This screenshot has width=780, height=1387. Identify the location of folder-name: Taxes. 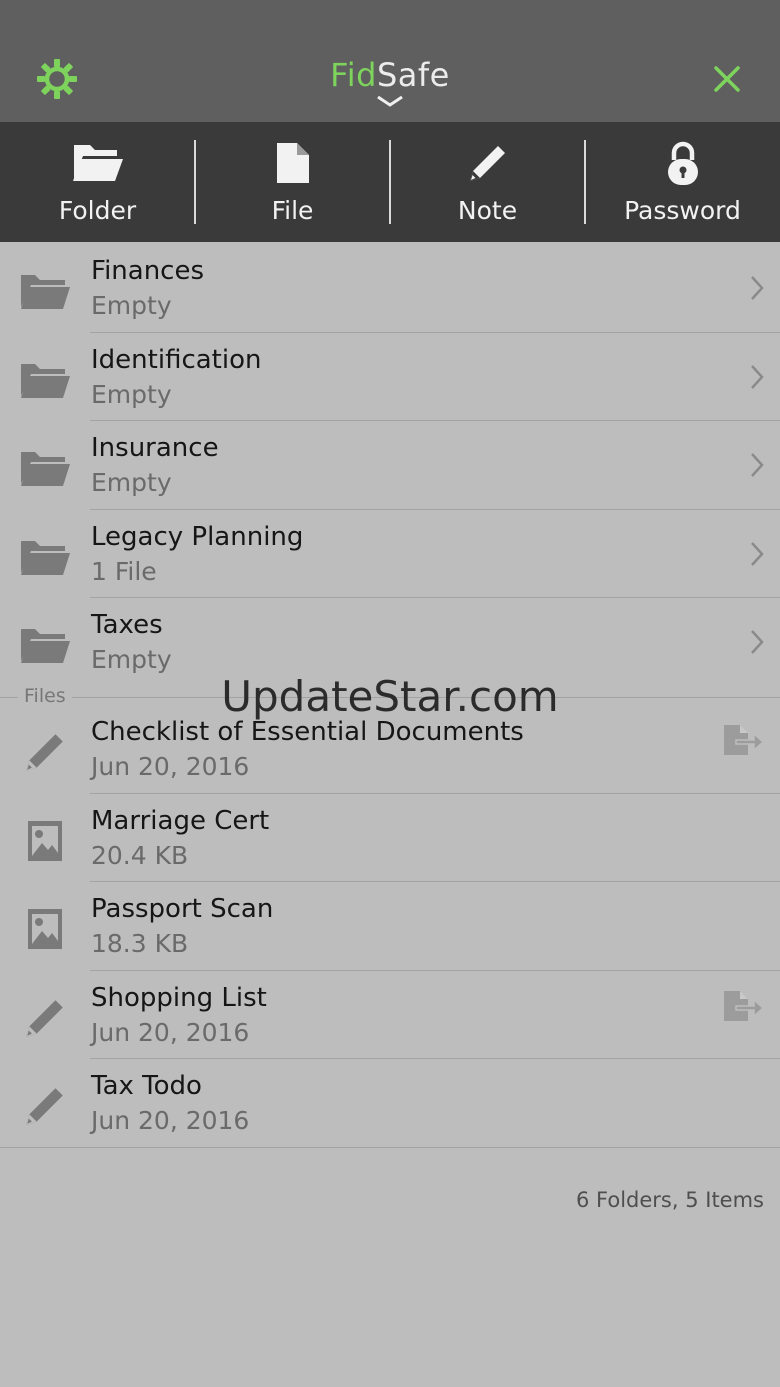
(127, 625).